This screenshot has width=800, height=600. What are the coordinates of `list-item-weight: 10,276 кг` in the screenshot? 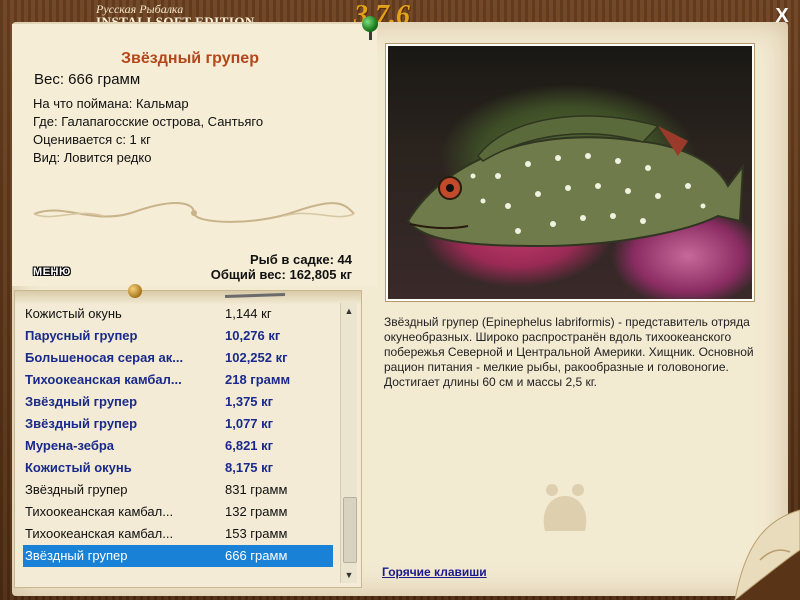 It's located at (253, 335).